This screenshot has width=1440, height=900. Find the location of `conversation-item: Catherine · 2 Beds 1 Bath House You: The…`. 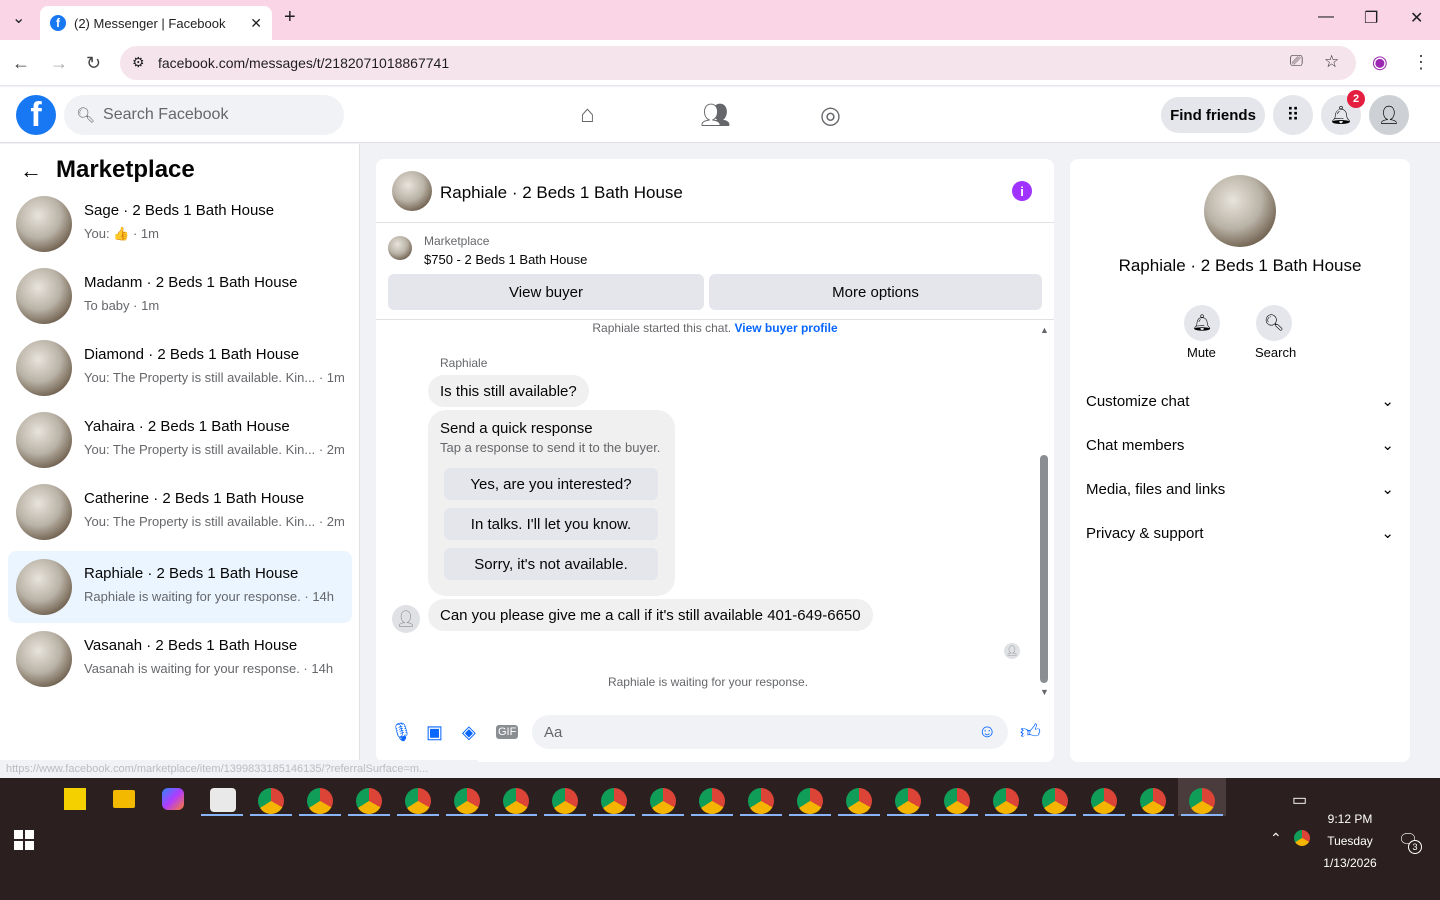

conversation-item: Catherine · 2 Beds 1 Bath House You: The… is located at coordinates (180, 512).